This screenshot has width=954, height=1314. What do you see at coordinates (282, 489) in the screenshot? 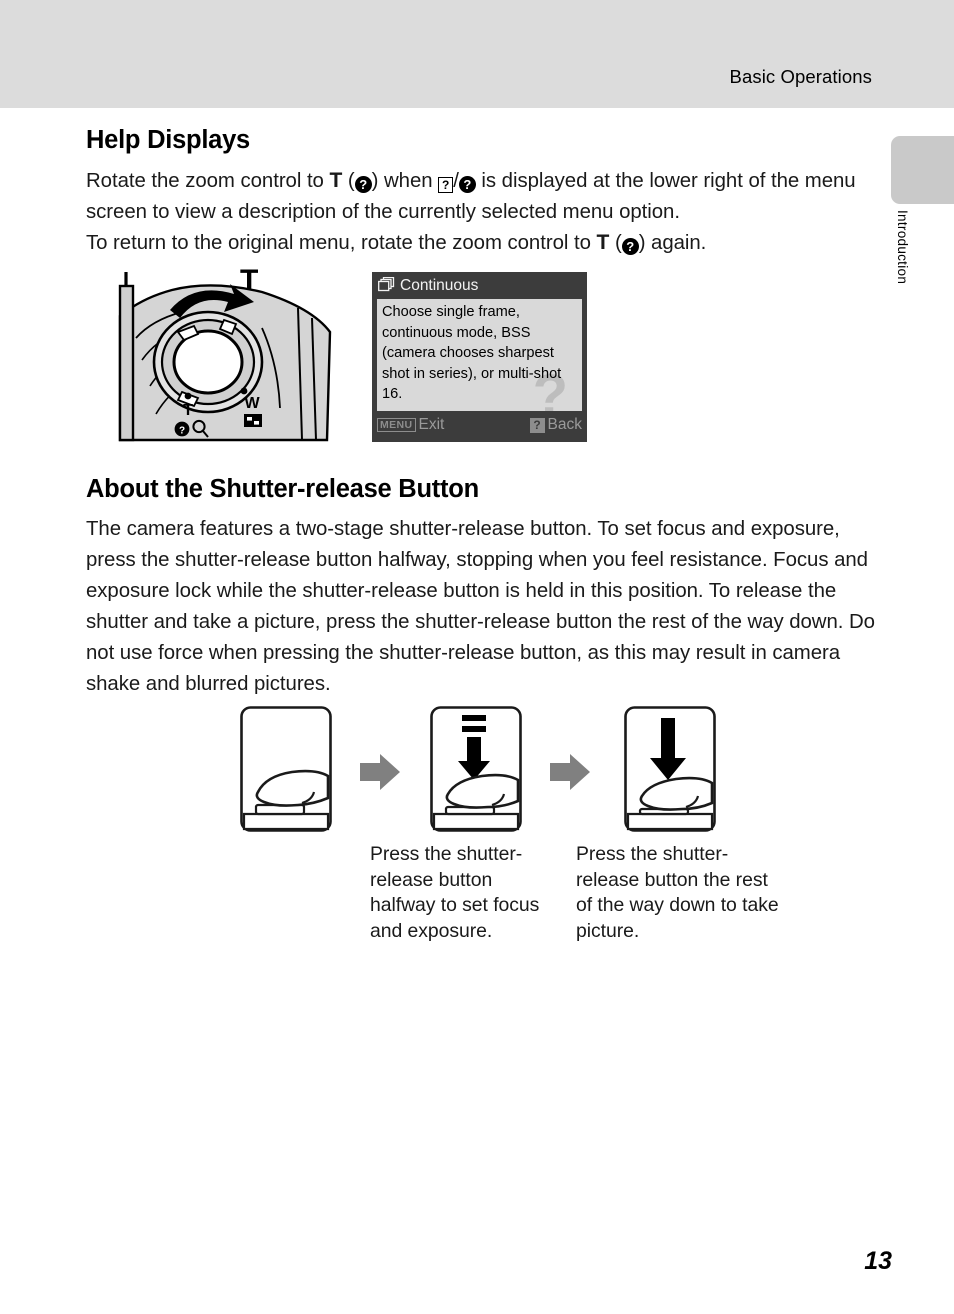
I see `heading-shutter-release: About the Shutter-release Button` at bounding box center [282, 489].